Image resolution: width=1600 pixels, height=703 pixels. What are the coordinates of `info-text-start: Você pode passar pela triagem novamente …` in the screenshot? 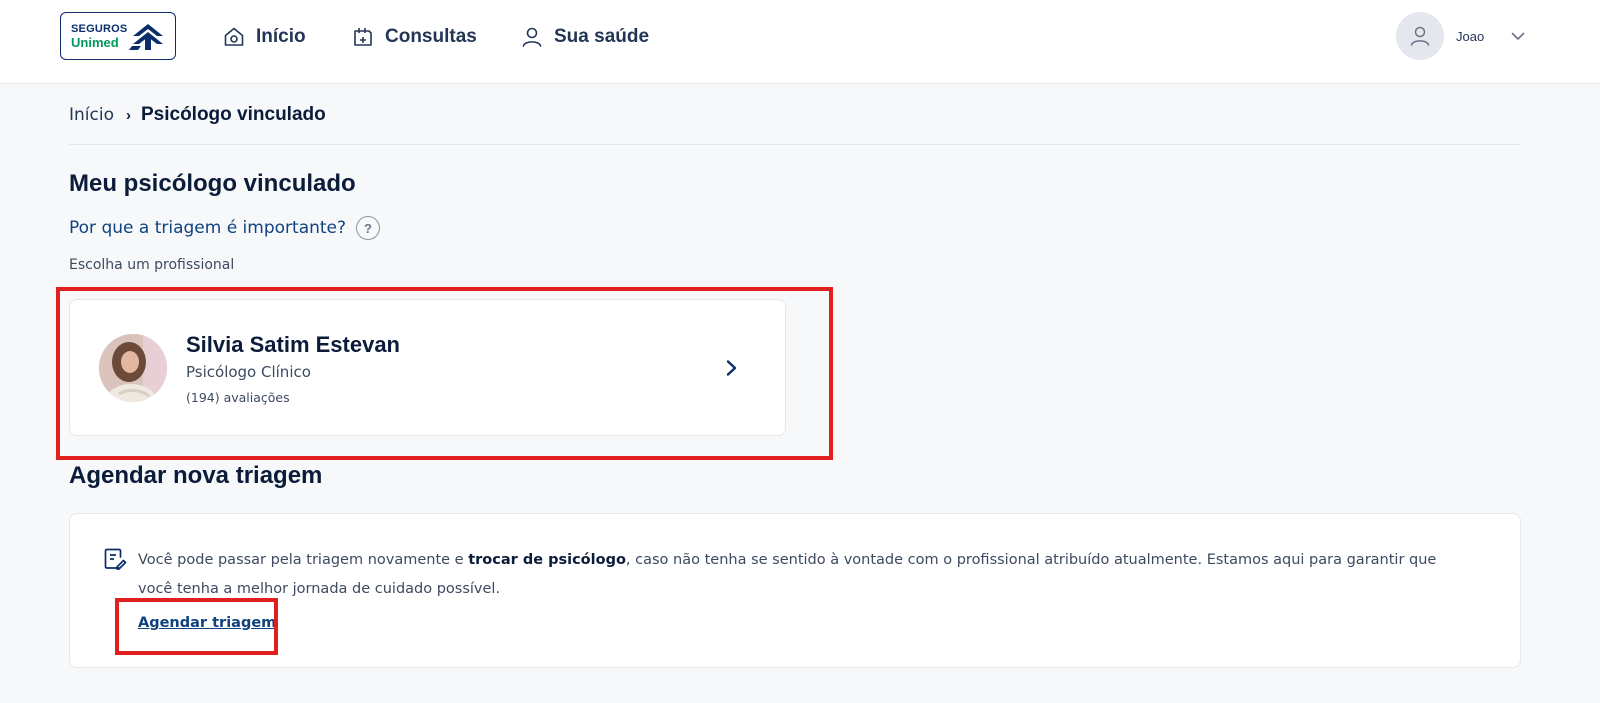 It's located at (303, 560).